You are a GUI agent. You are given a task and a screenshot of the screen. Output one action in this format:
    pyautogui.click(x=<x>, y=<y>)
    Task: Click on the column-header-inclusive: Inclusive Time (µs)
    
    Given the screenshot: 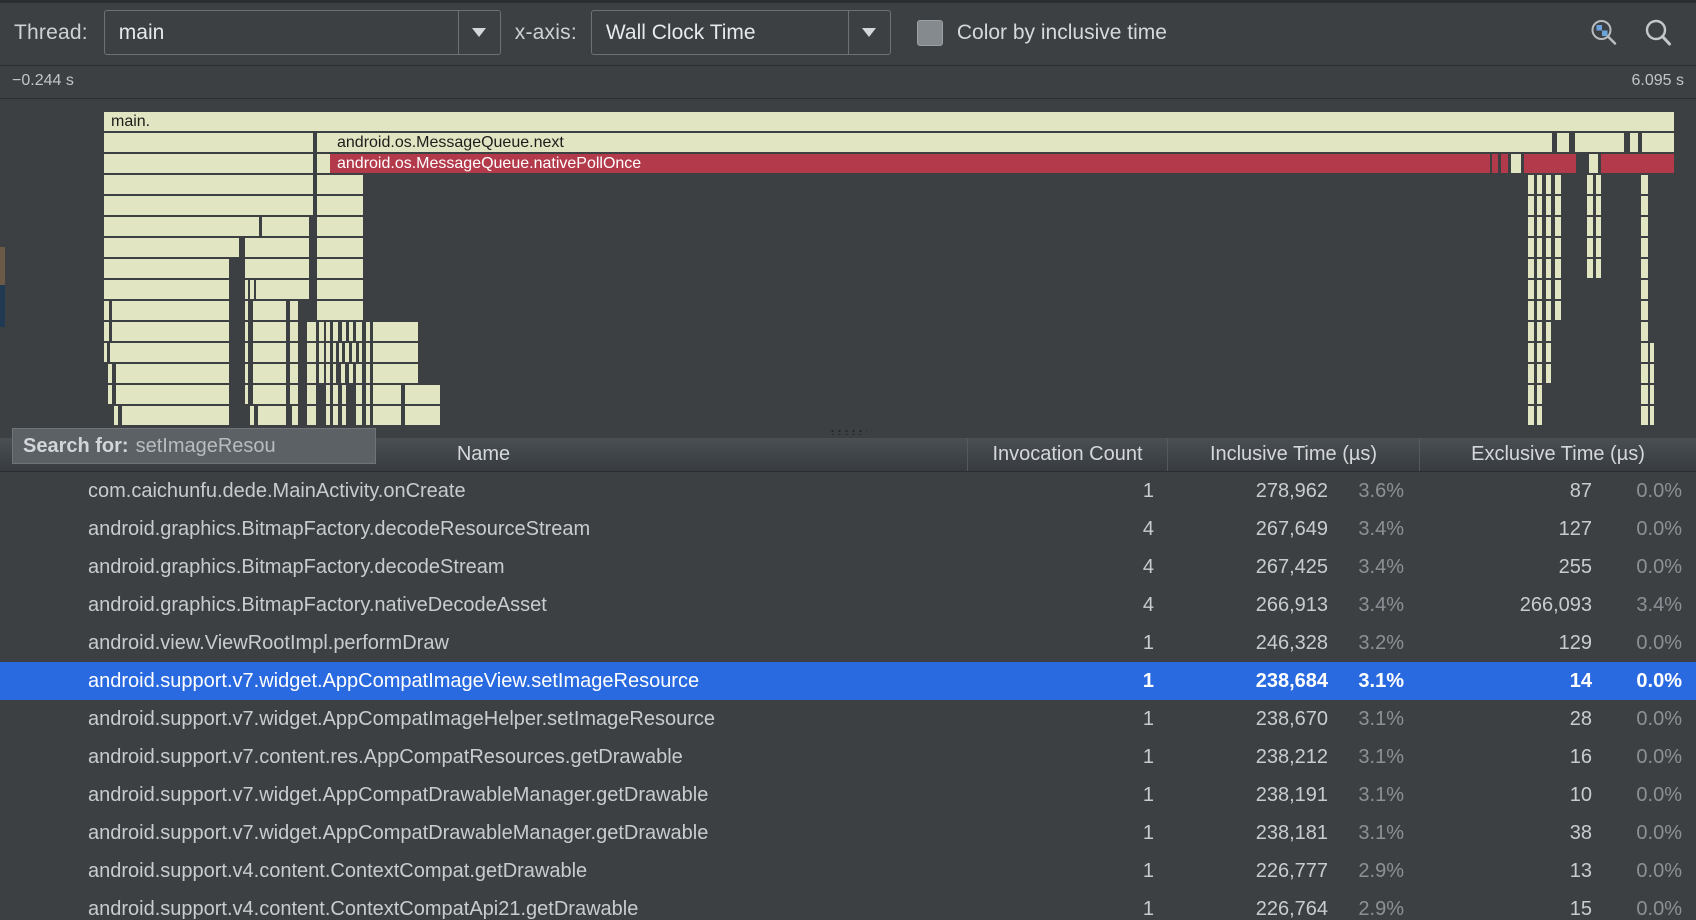 What is the action you would take?
    pyautogui.click(x=1294, y=454)
    